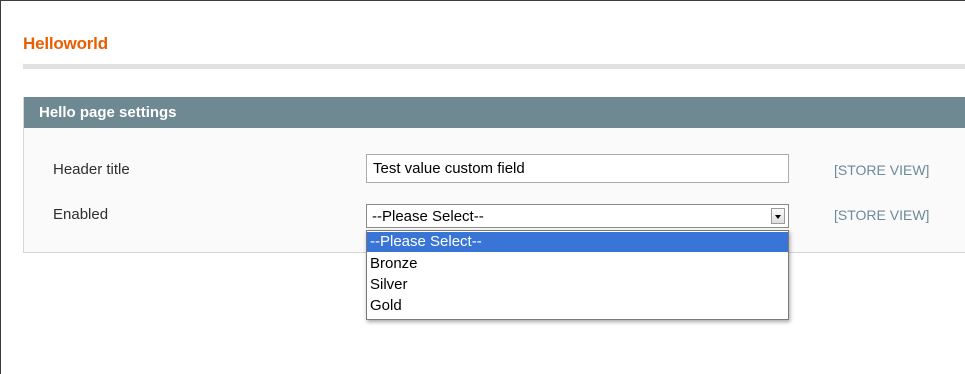 The width and height of the screenshot is (965, 374). What do you see at coordinates (577, 306) in the screenshot?
I see `dropdown-option-gold: Gold` at bounding box center [577, 306].